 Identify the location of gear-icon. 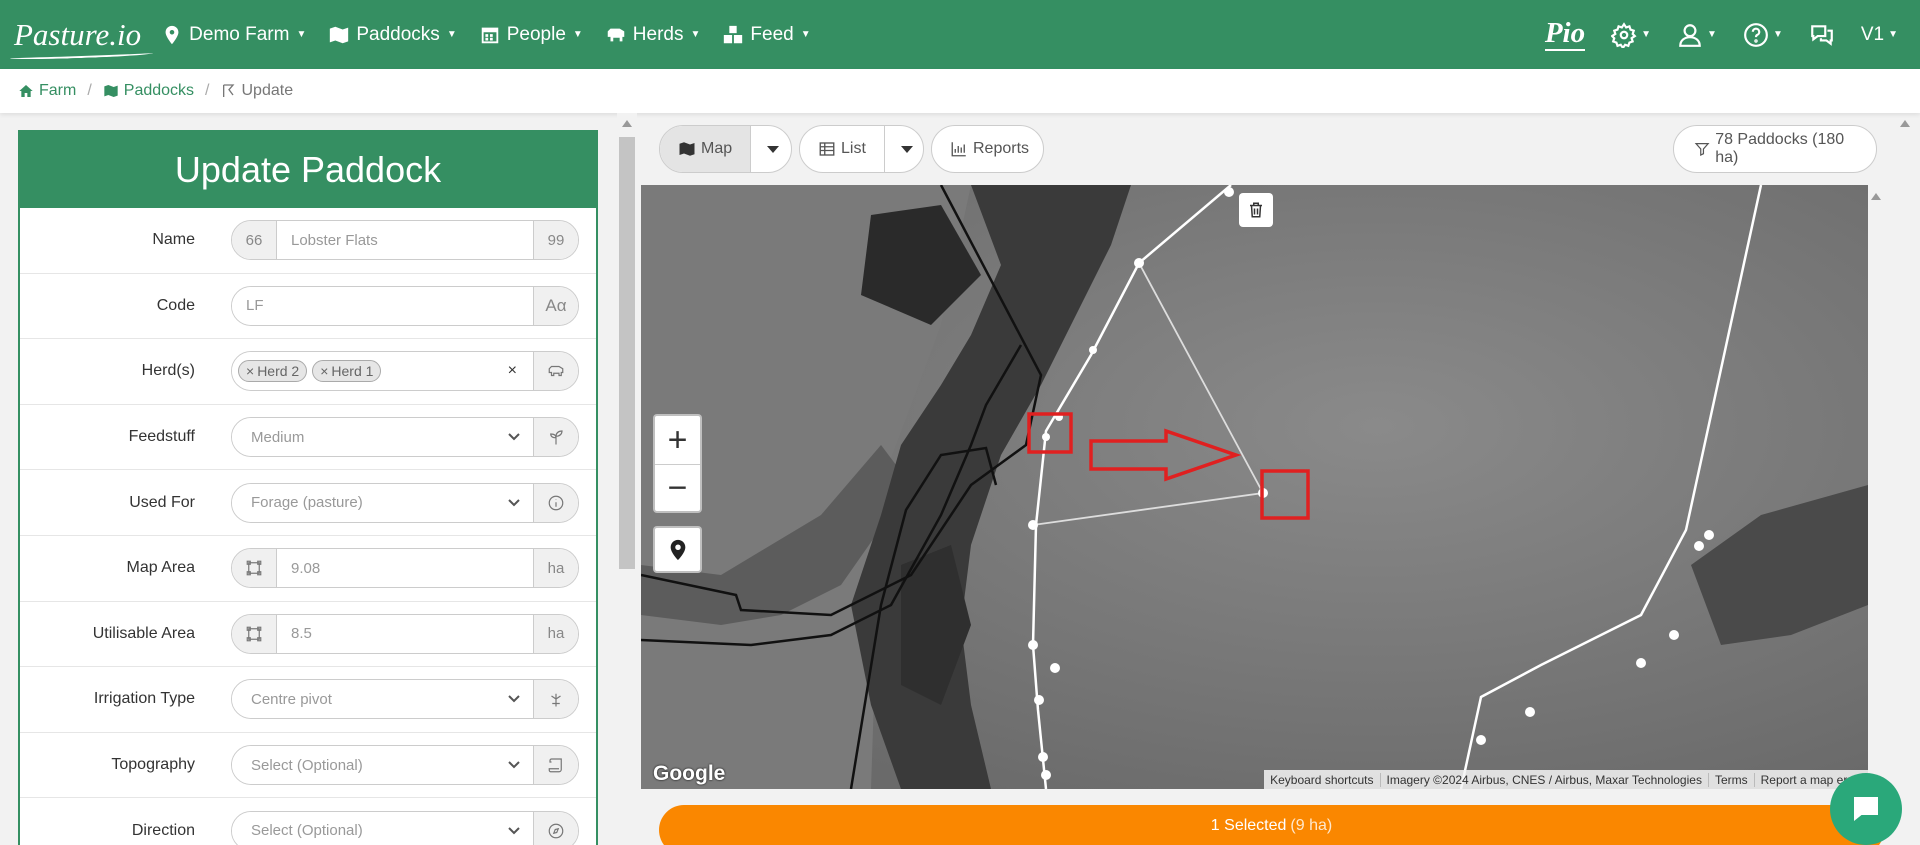
(1624, 34).